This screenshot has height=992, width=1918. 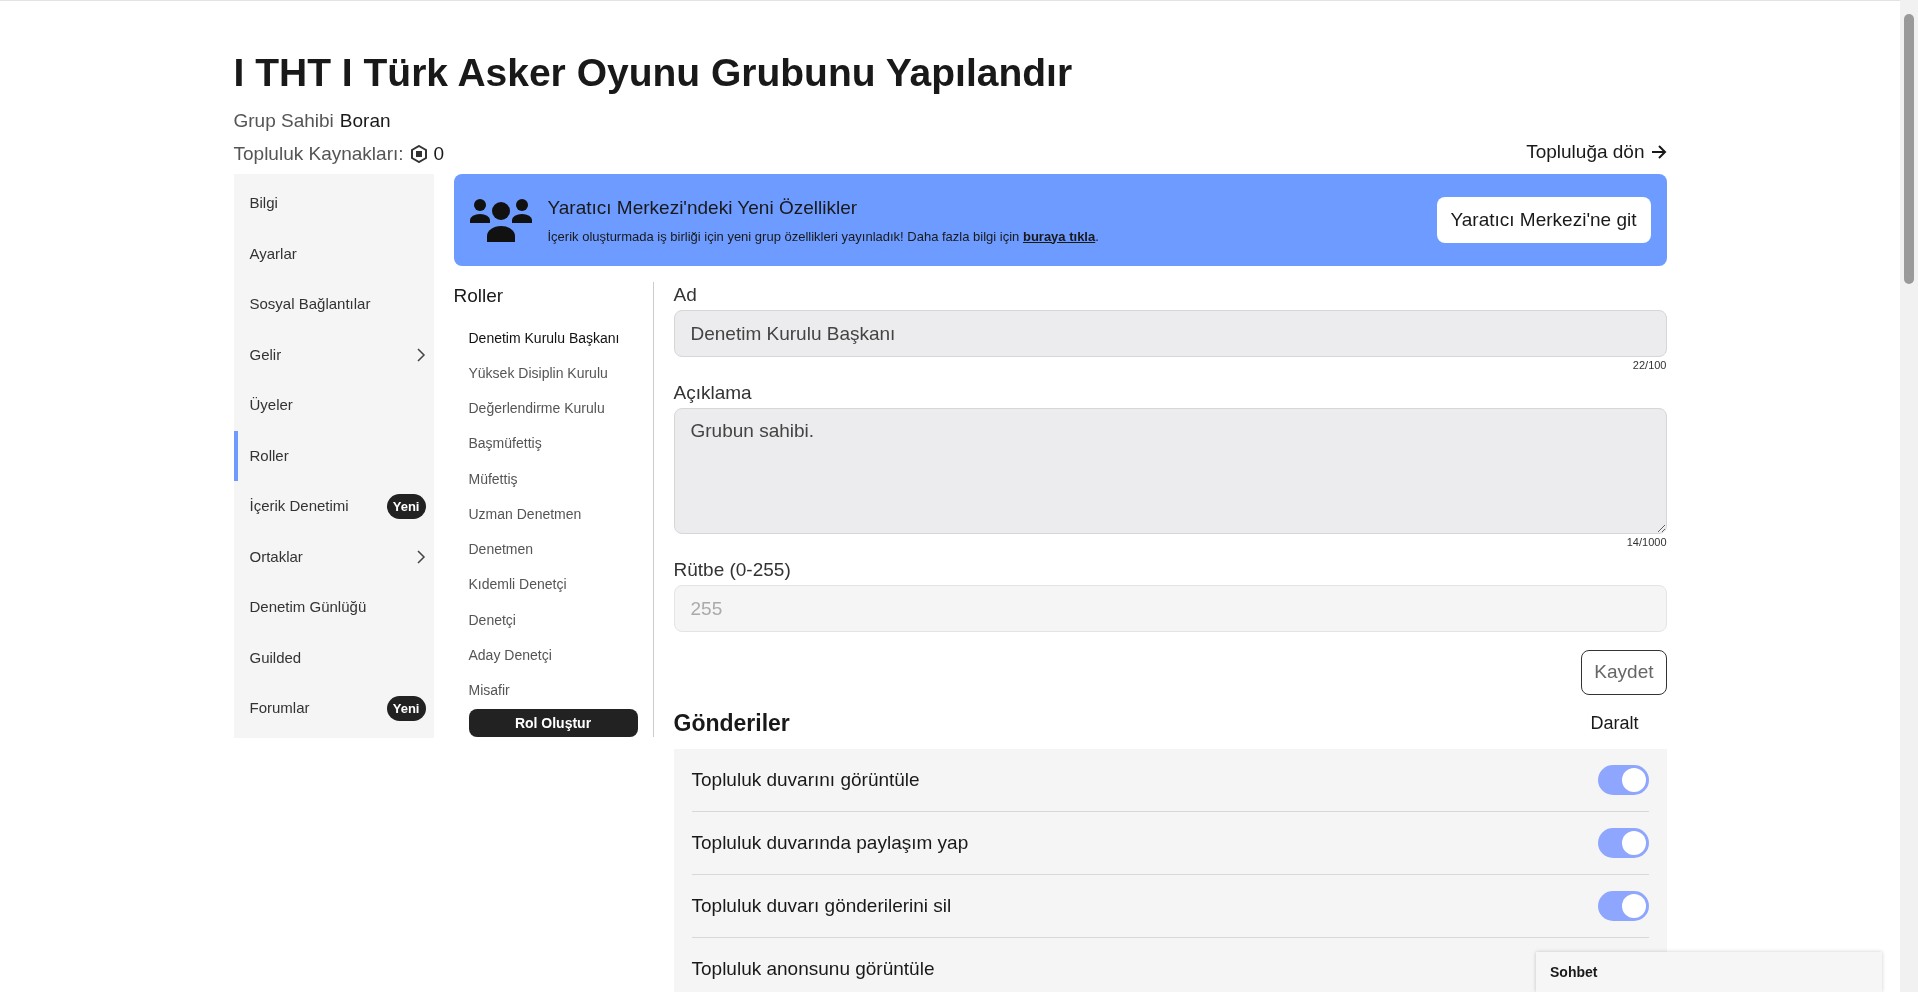 What do you see at coordinates (821, 905) in the screenshot?
I see `permission-label: Topluluk duvarı gönderilerini sil` at bounding box center [821, 905].